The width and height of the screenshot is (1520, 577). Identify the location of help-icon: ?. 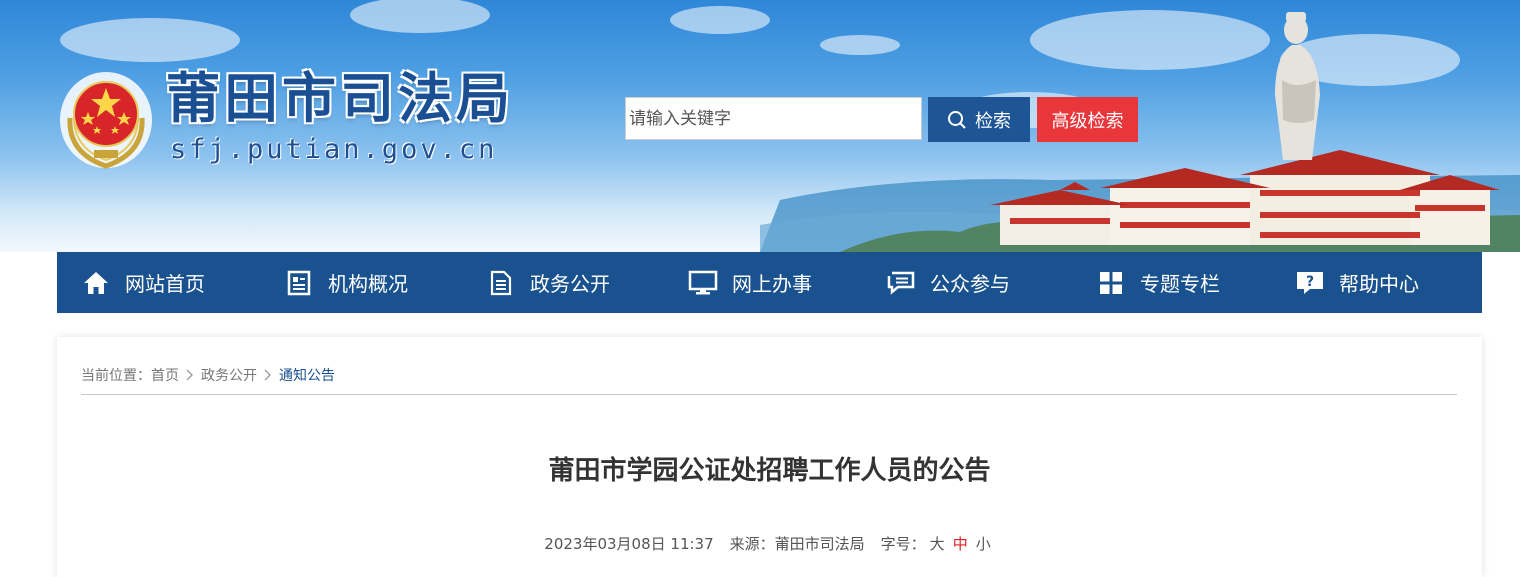
(1310, 283).